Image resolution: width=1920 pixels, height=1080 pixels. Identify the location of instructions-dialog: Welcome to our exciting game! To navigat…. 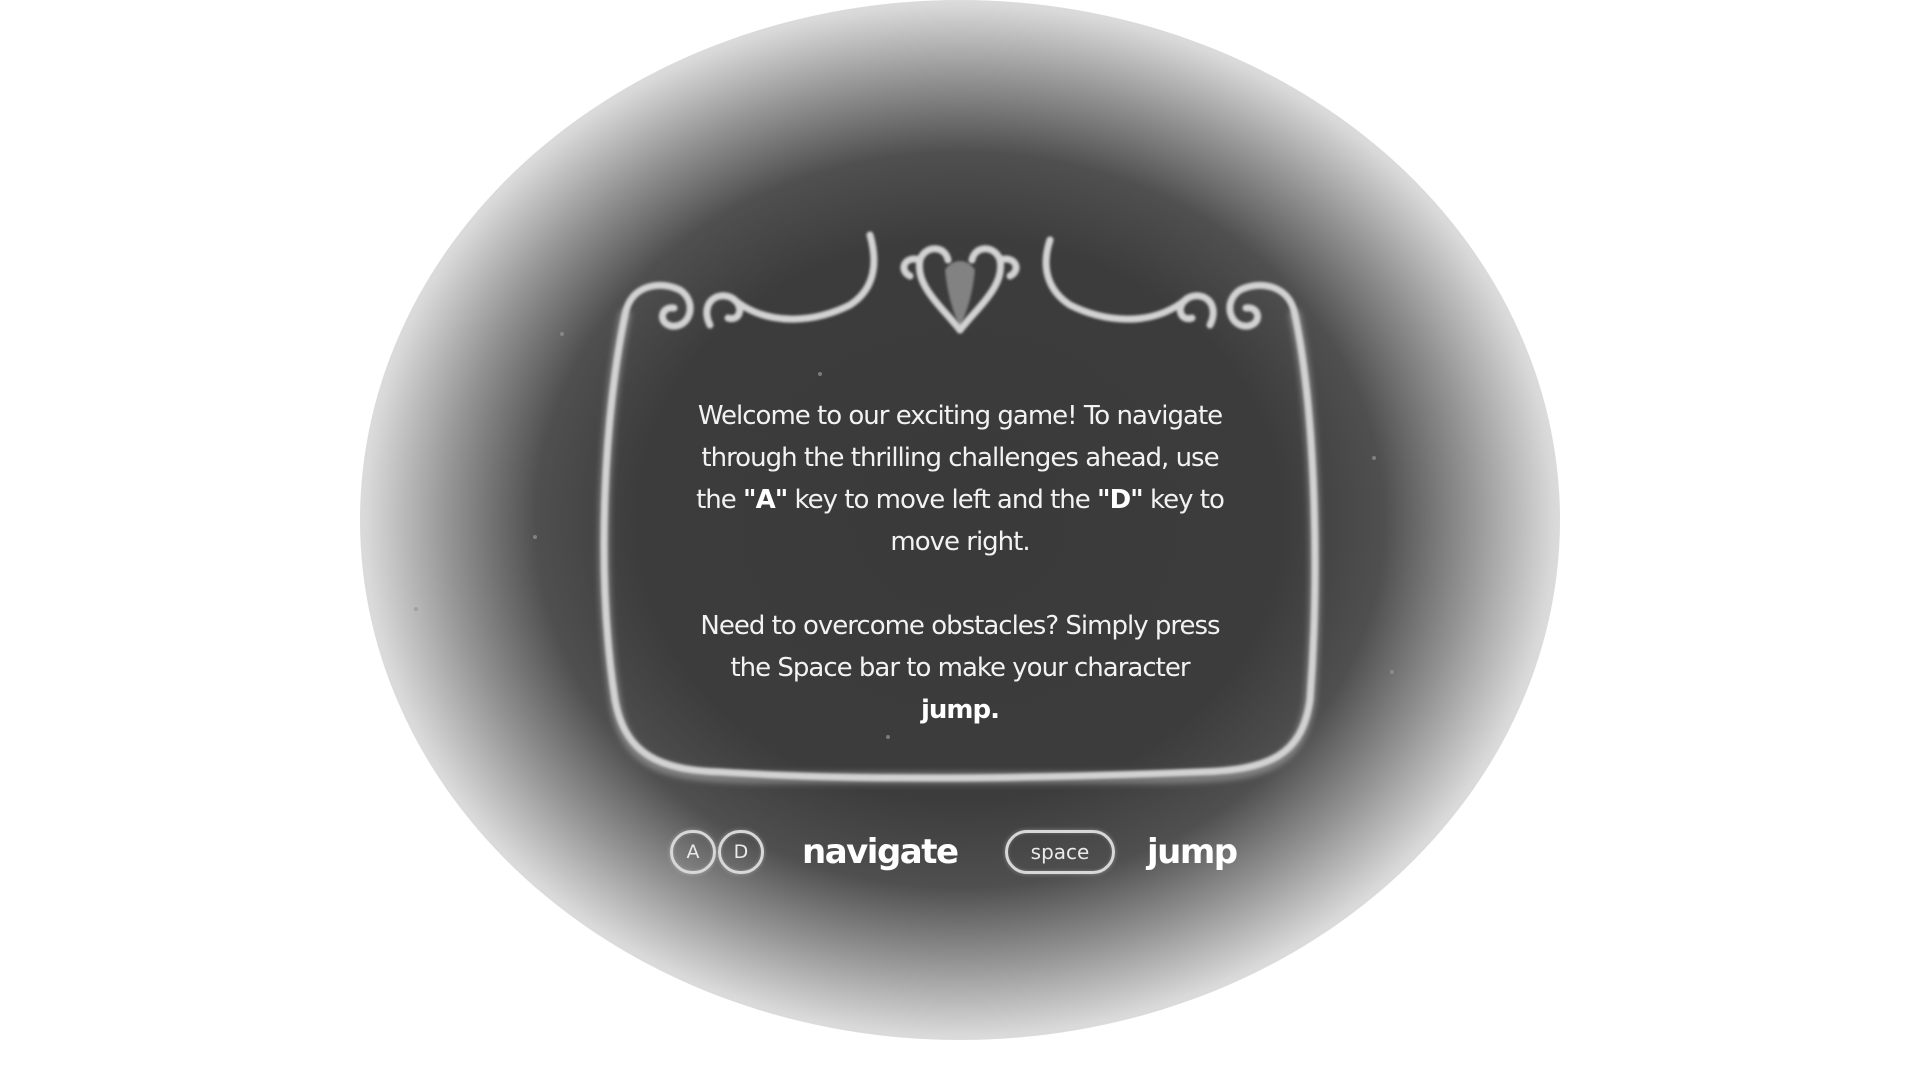
(960, 563).